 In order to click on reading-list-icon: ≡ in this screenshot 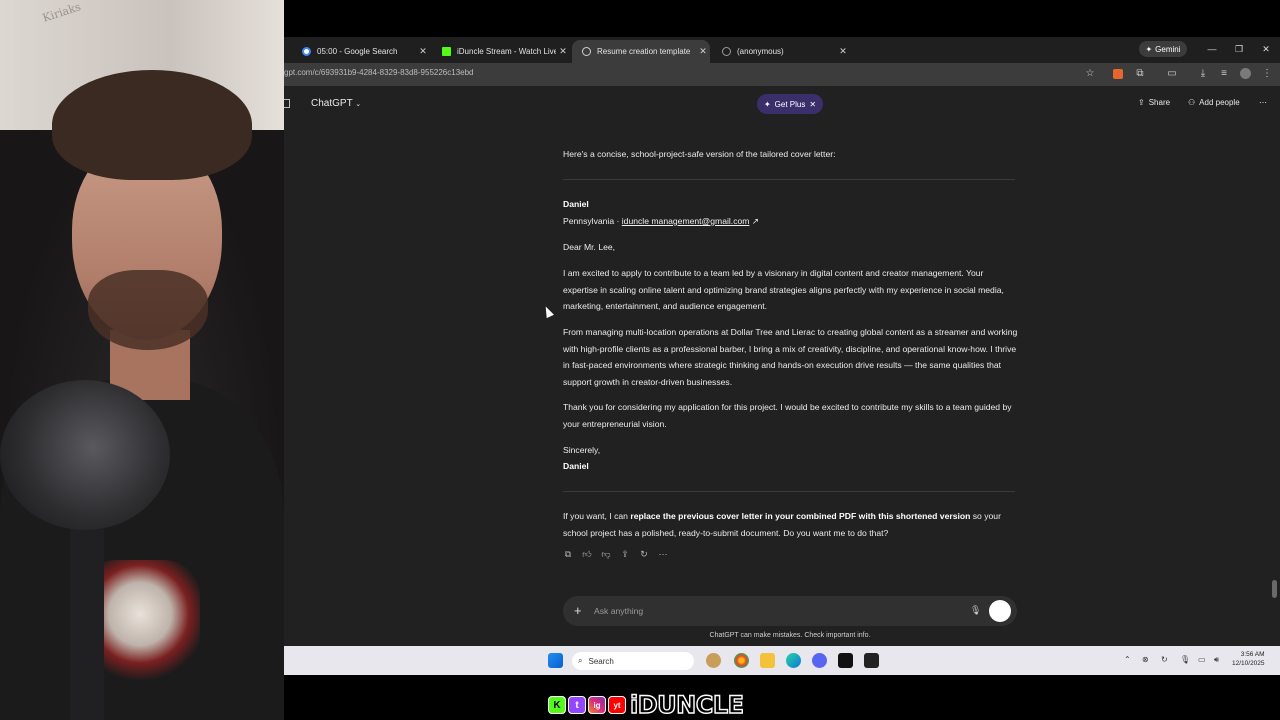, I will do `click(1224, 74)`.